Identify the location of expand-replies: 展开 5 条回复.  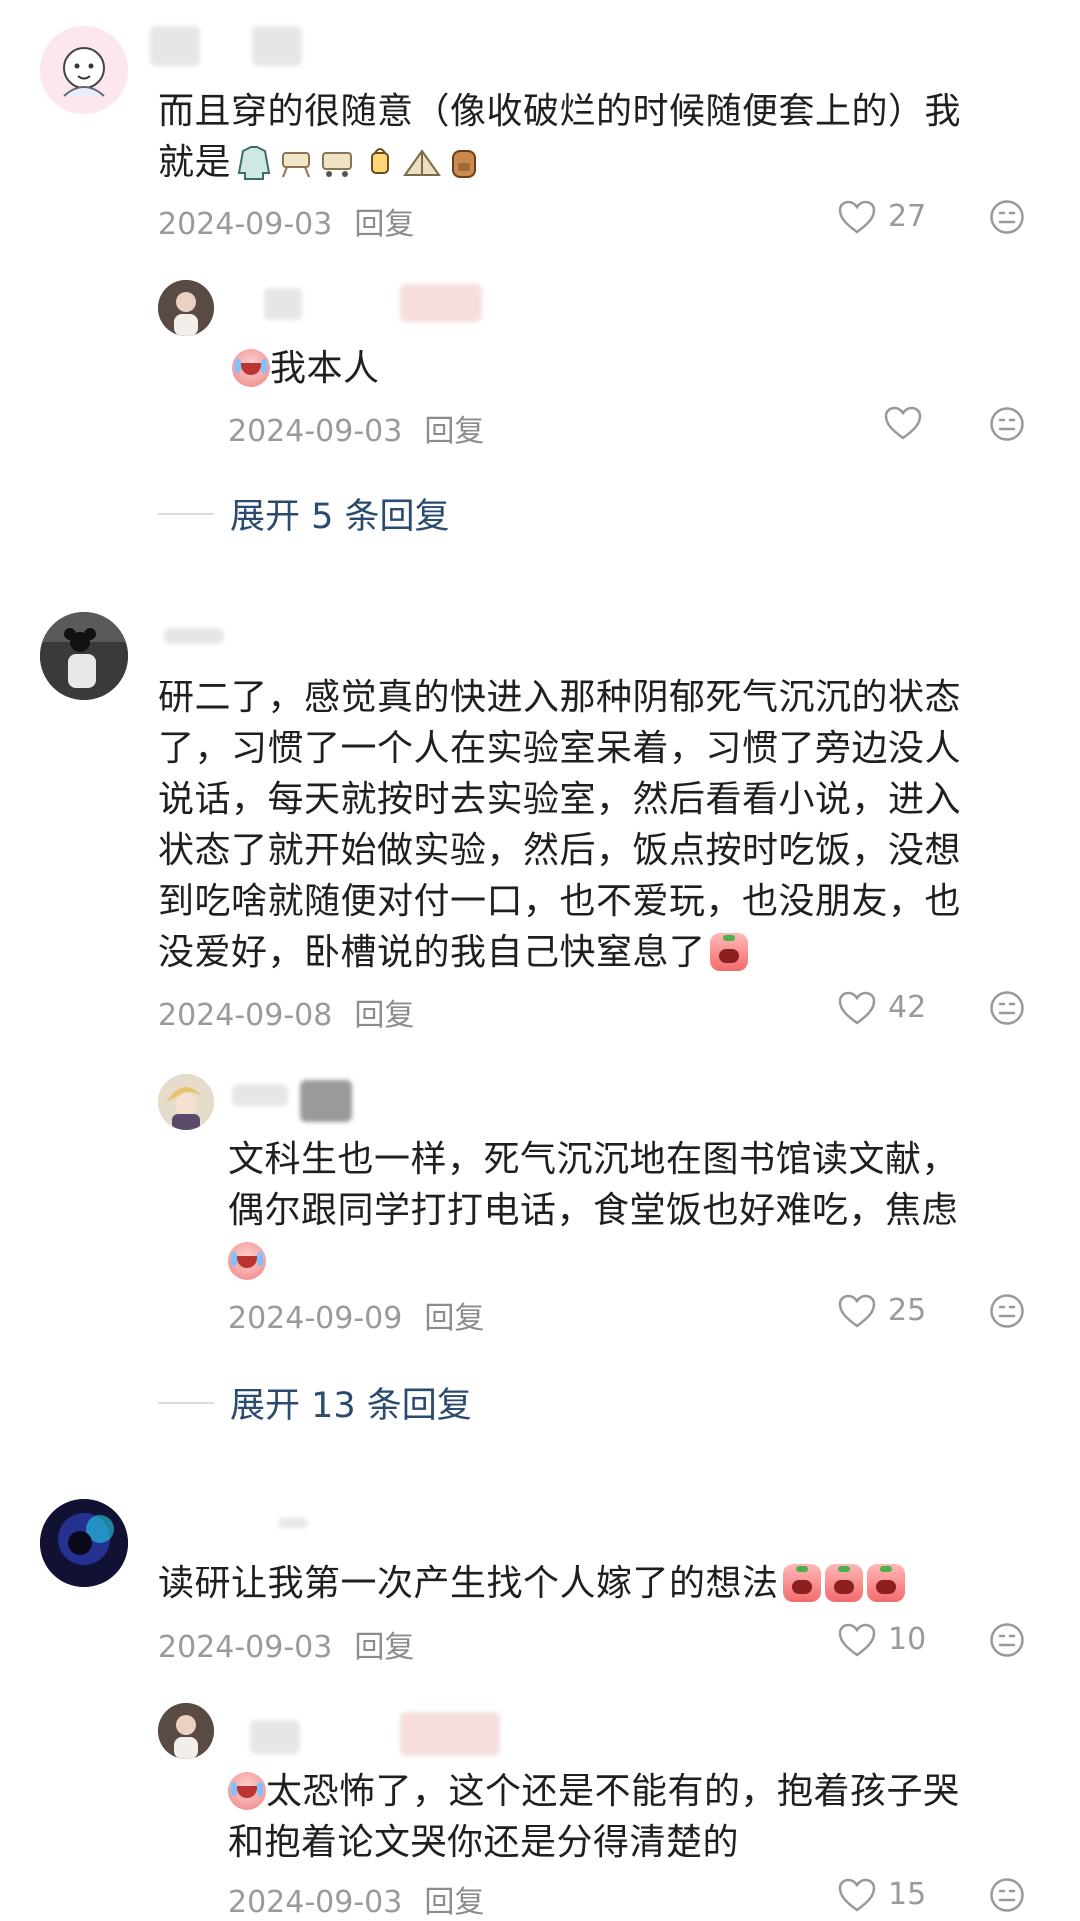
(304, 513).